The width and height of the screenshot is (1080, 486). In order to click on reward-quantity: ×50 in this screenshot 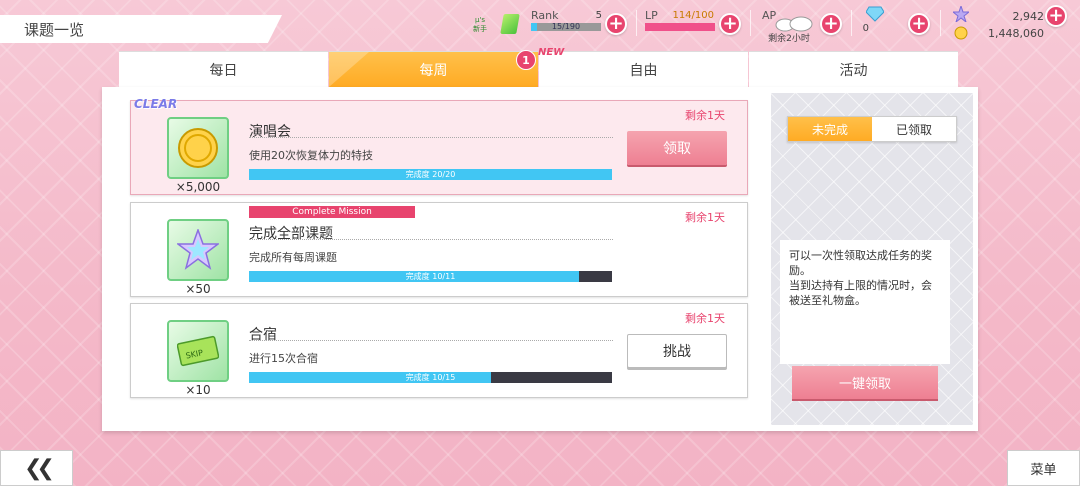, I will do `click(198, 289)`.